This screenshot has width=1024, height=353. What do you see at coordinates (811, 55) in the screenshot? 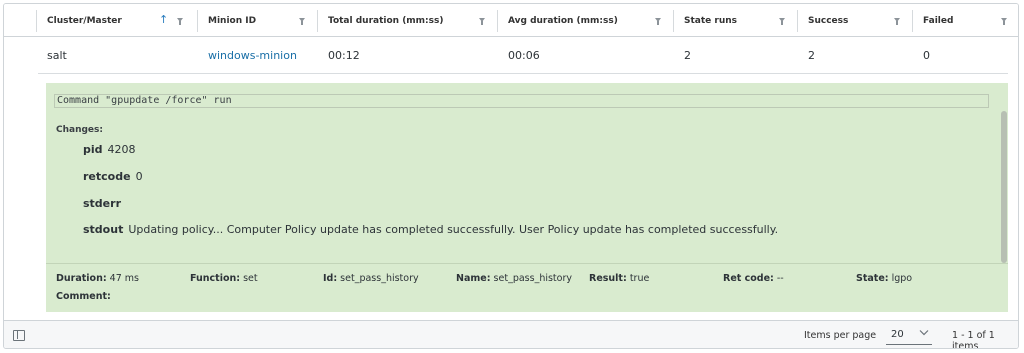
I see `cell-success: 2` at bounding box center [811, 55].